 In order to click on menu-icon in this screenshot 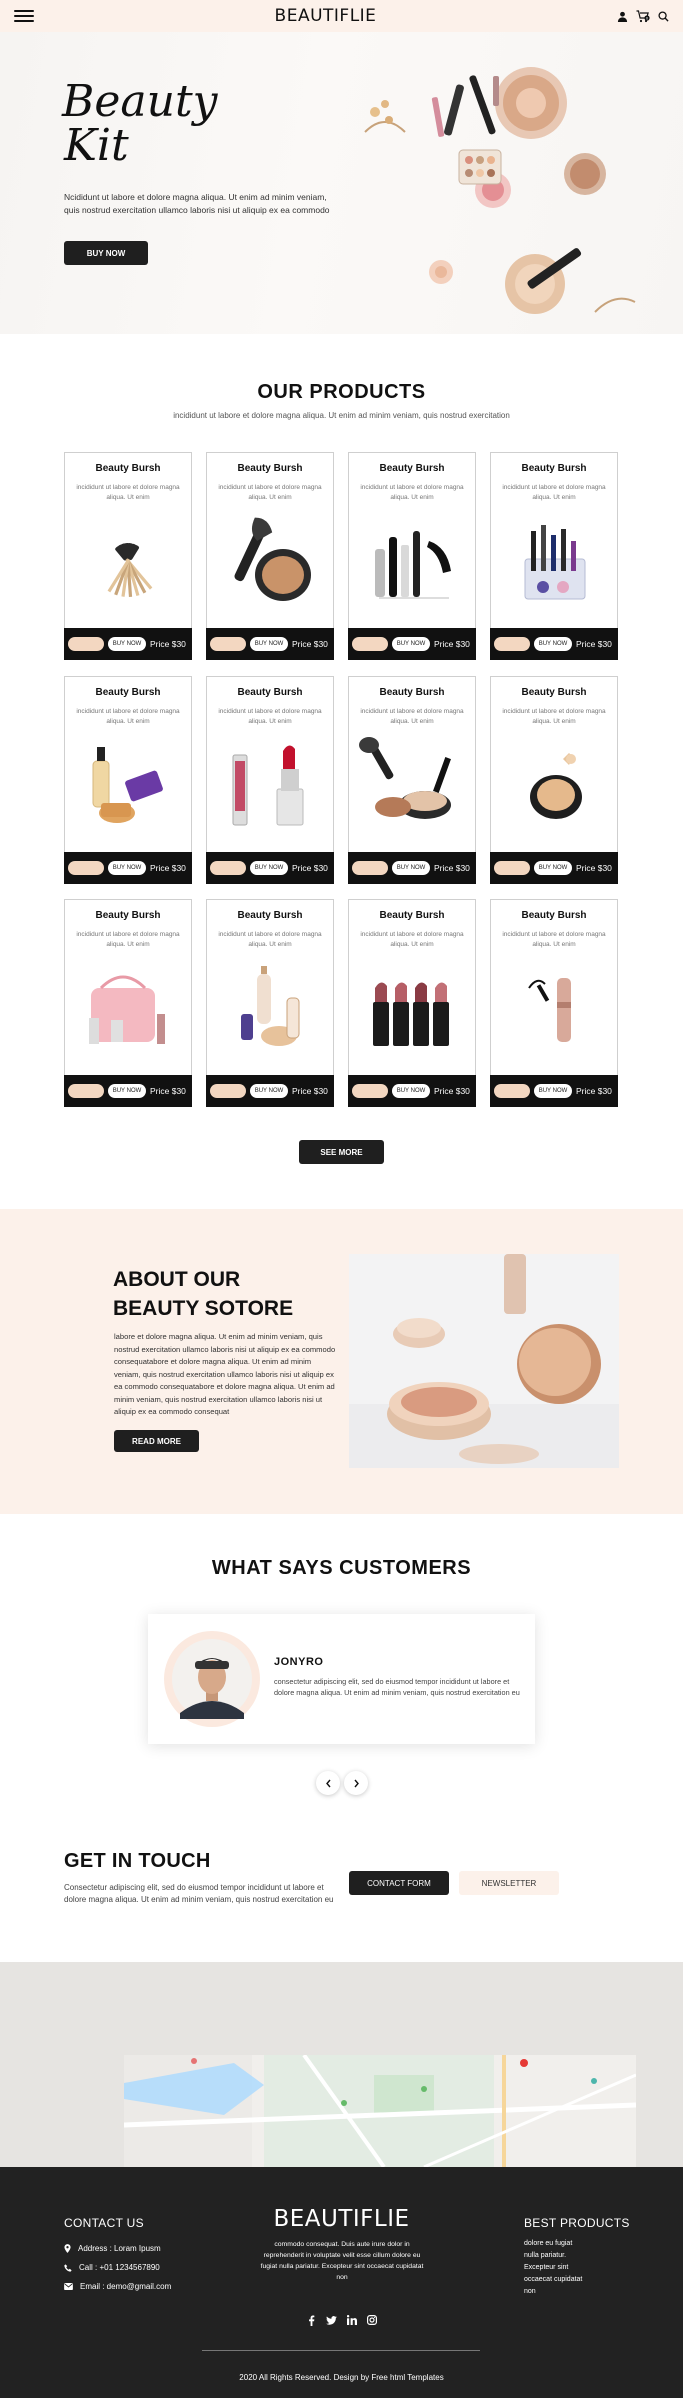, I will do `click(24, 16)`.